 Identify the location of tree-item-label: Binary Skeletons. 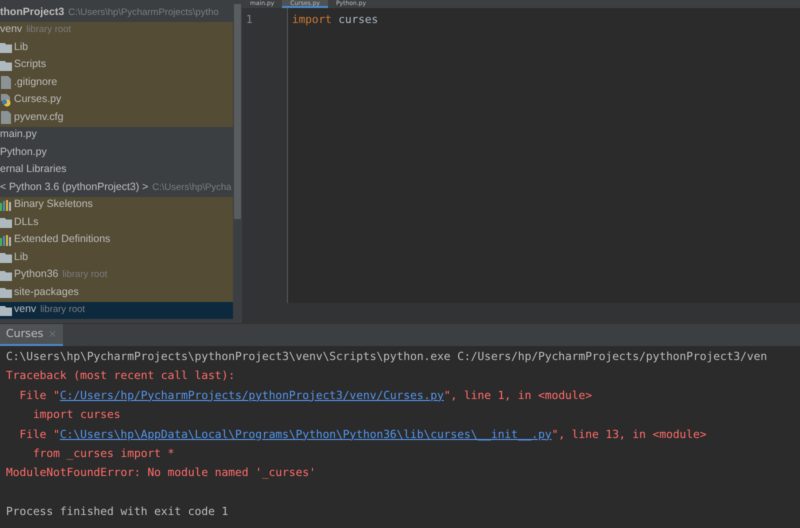
(53, 204).